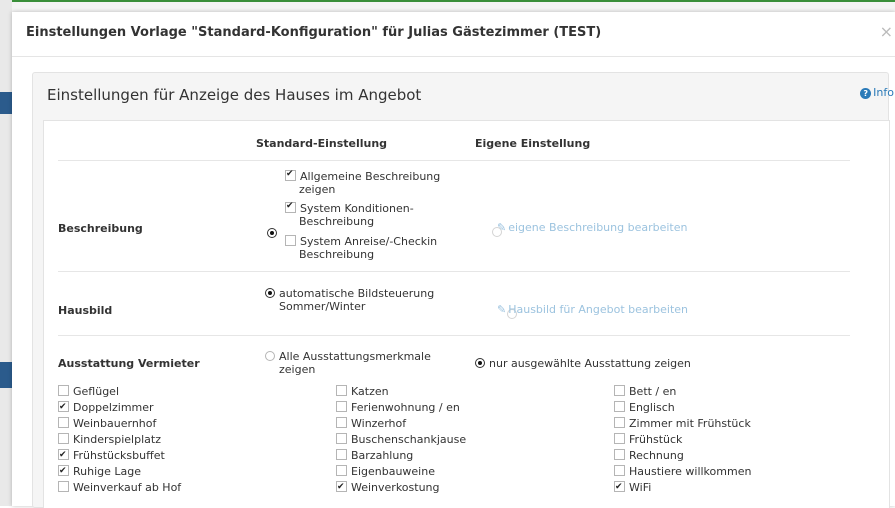  What do you see at coordinates (348, 356) in the screenshot?
I see `ausstattung-all-option: Alle Ausstattungsmerkmale` at bounding box center [348, 356].